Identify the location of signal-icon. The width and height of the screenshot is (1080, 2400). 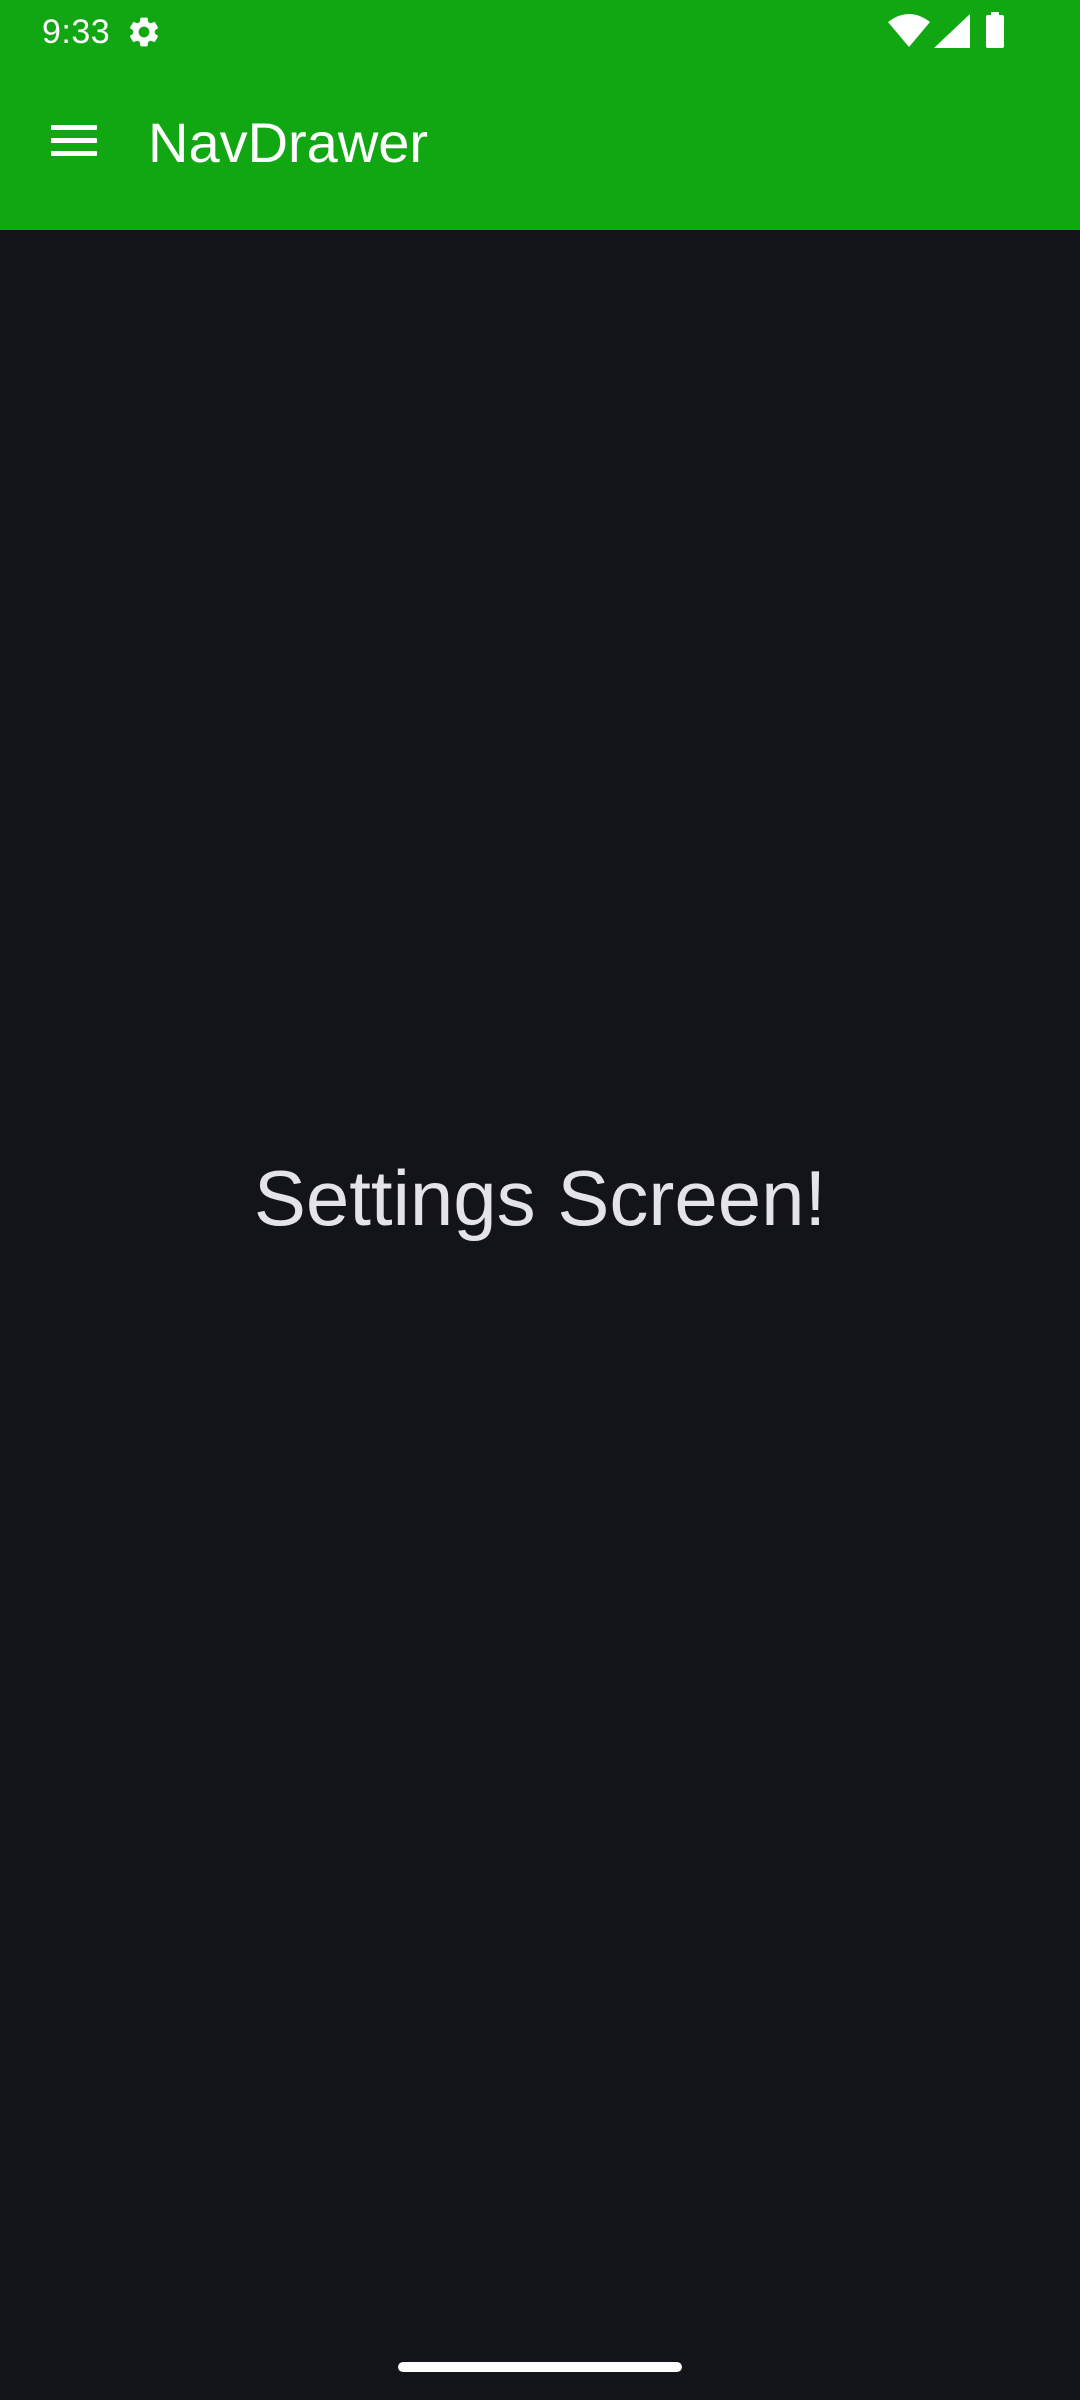
(952, 31).